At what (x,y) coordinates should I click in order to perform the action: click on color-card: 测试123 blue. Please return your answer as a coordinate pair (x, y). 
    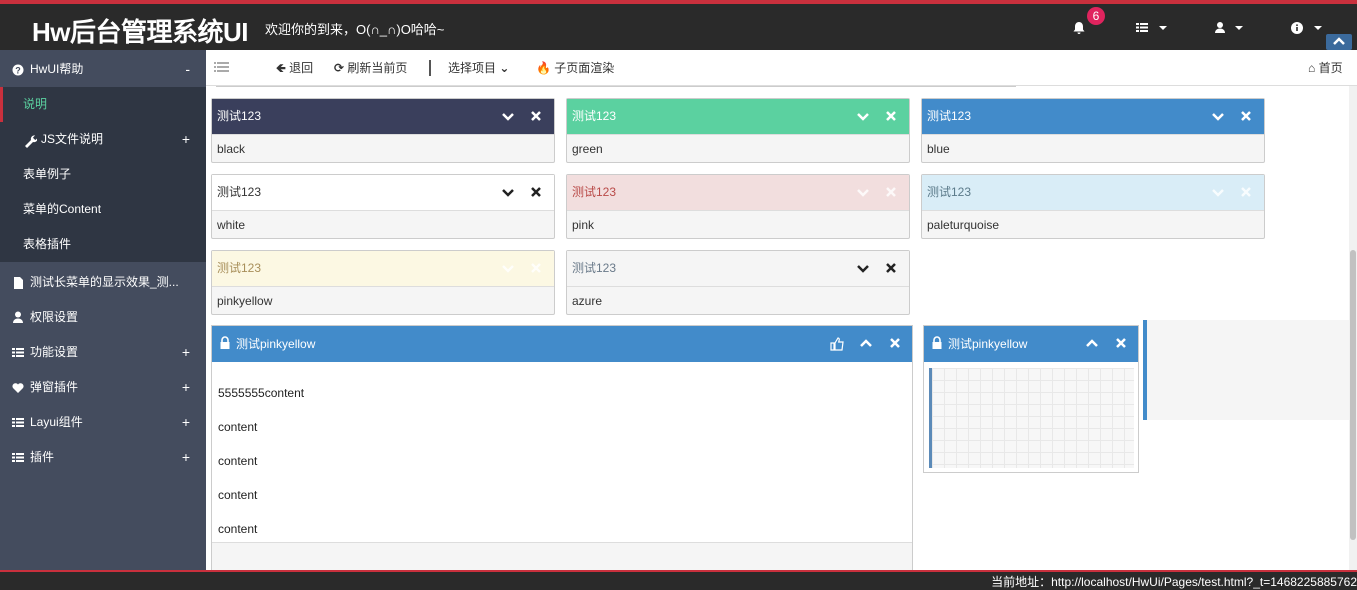
    Looking at the image, I should click on (1093, 130).